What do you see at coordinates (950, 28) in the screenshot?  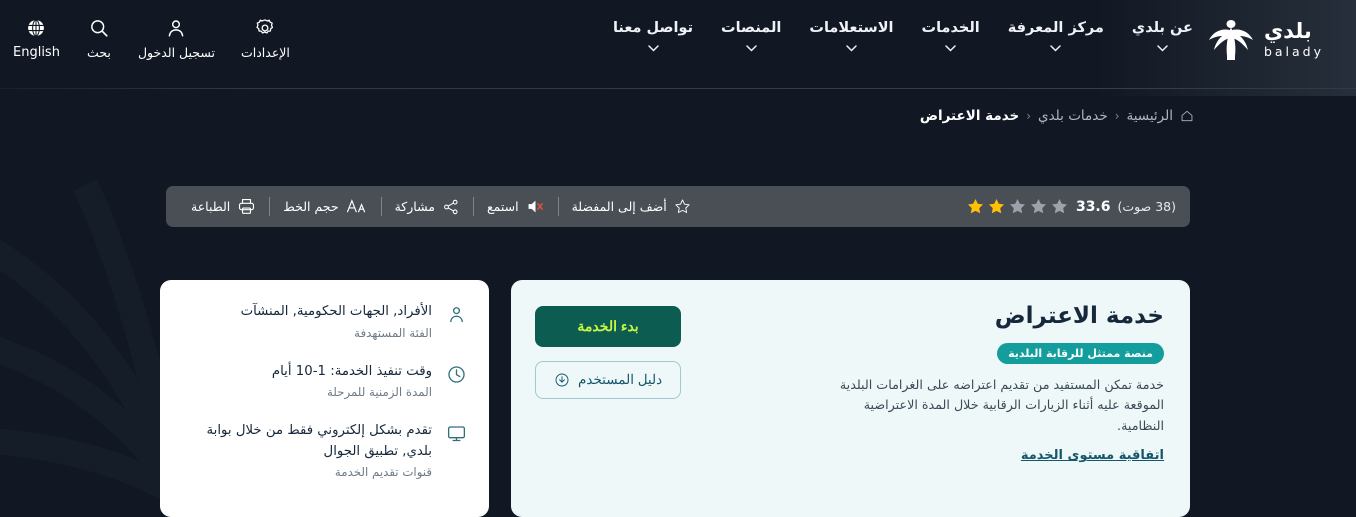 I see `nav-label: الخدمات` at bounding box center [950, 28].